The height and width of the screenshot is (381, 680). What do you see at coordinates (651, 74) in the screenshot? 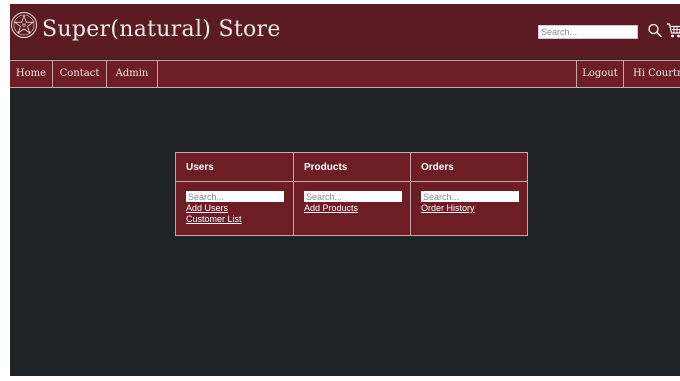
I see `nav-greeting: Hi Courtney` at bounding box center [651, 74].